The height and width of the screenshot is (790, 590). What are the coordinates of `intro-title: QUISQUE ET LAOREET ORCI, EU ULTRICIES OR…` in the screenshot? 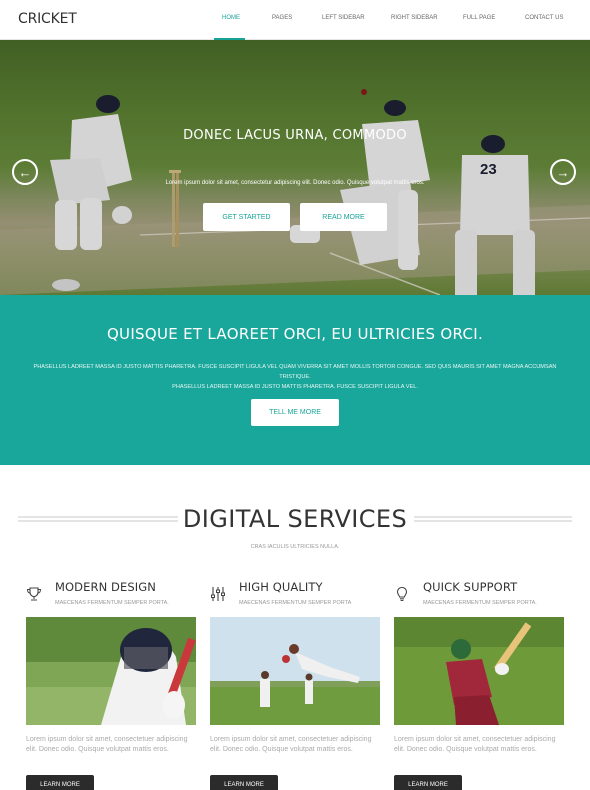 It's located at (295, 334).